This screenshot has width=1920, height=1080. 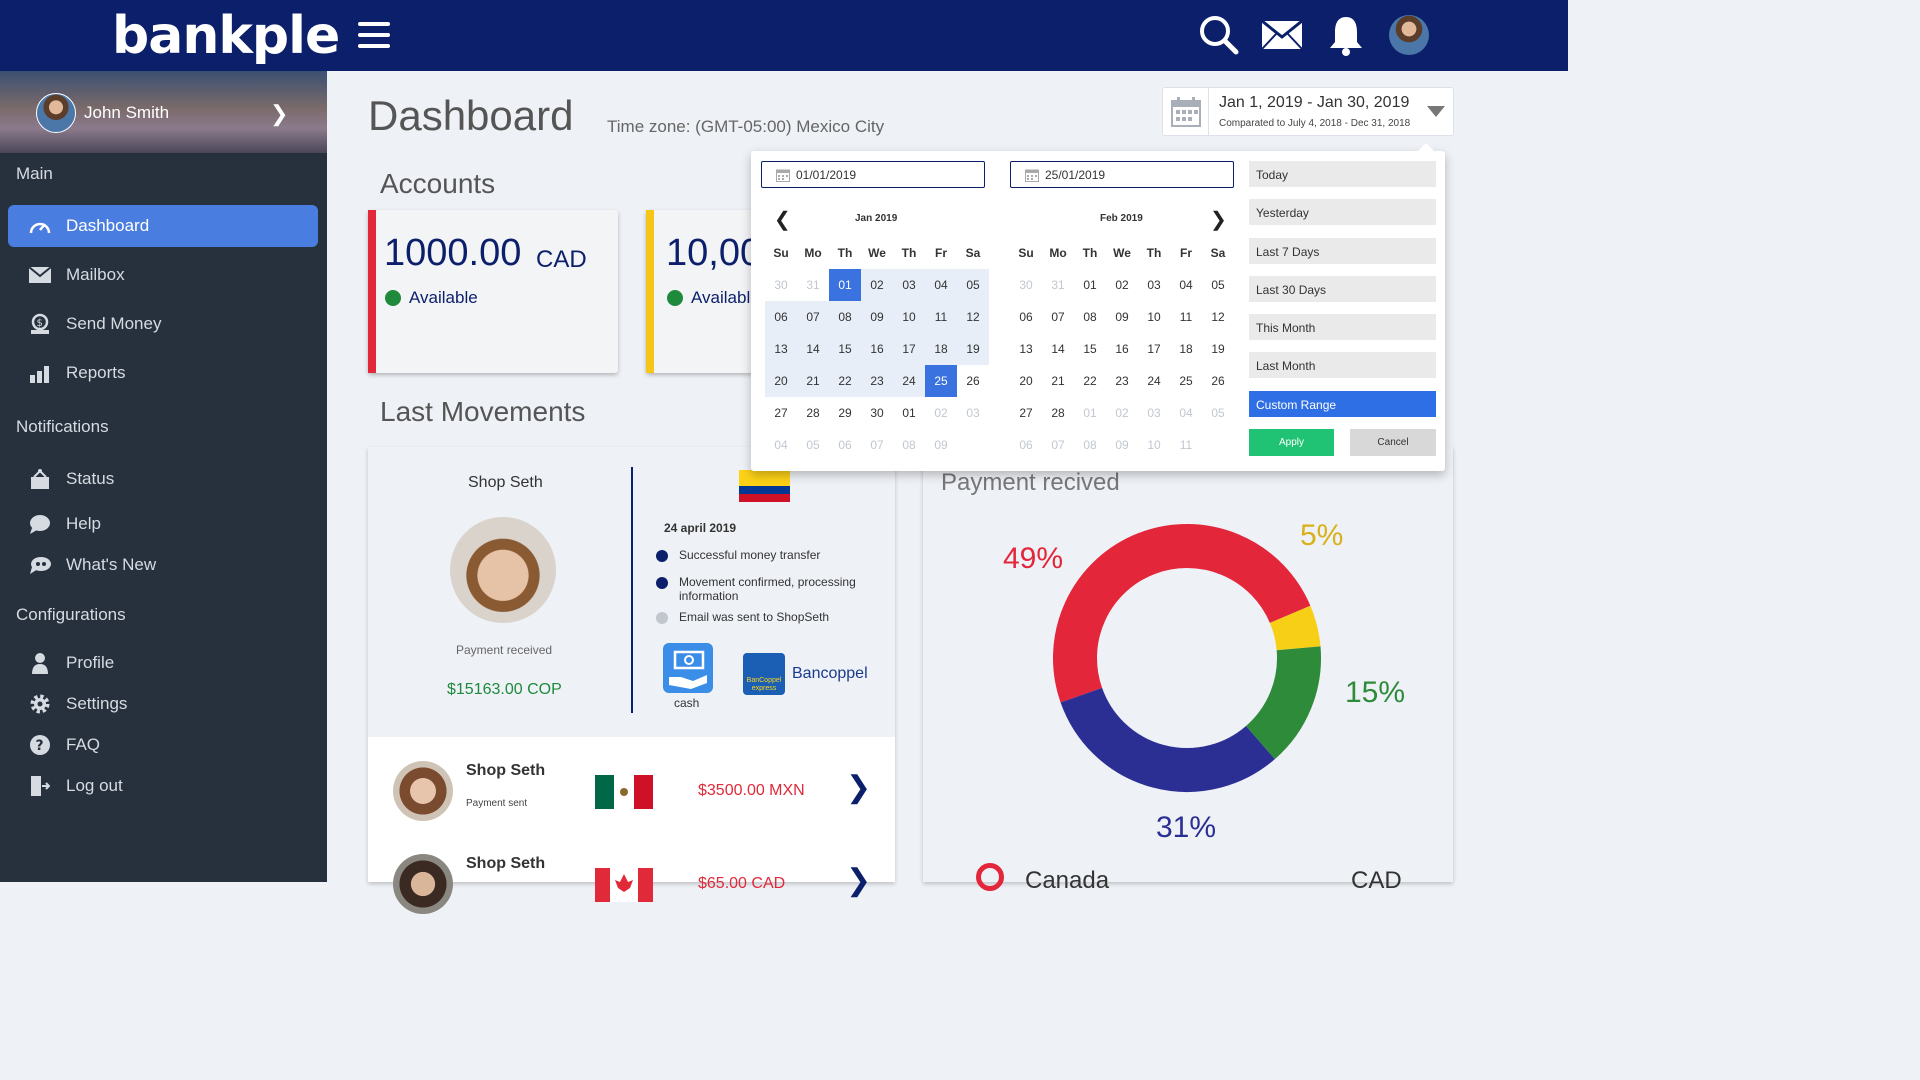 What do you see at coordinates (631, 788) in the screenshot?
I see `movement-row: Shop Seth Payment sent $3500.00 MXN ❯` at bounding box center [631, 788].